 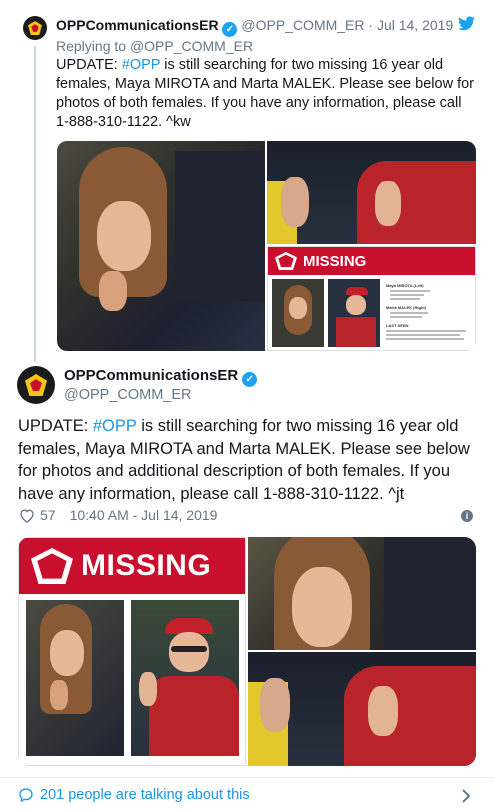 I want to click on chevron-right-icon, so click(x=466, y=796).